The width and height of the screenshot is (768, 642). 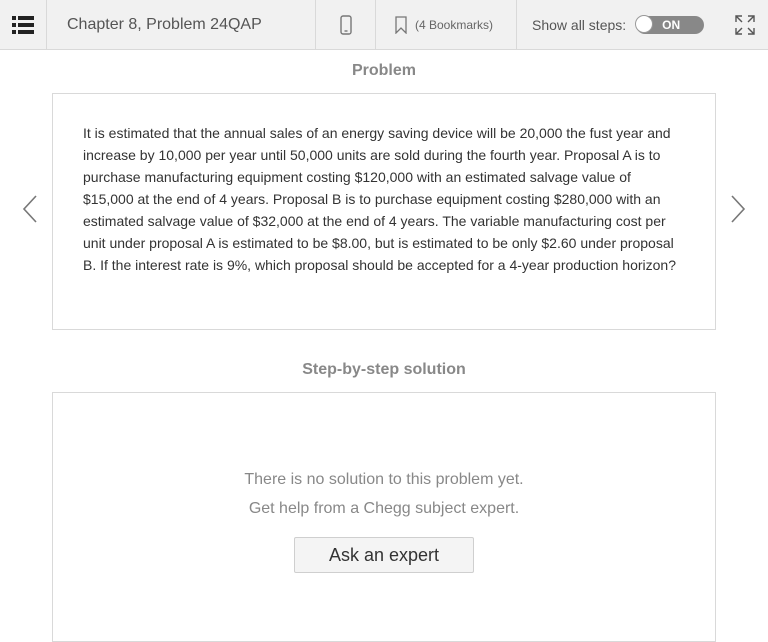 What do you see at coordinates (401, 24) in the screenshot?
I see `bookmark-icon` at bounding box center [401, 24].